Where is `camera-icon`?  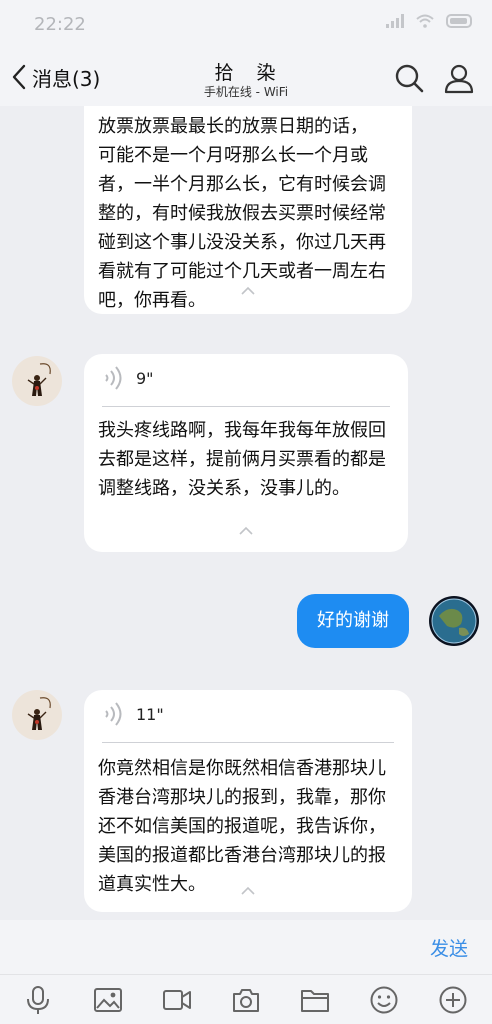
camera-icon is located at coordinates (246, 1000).